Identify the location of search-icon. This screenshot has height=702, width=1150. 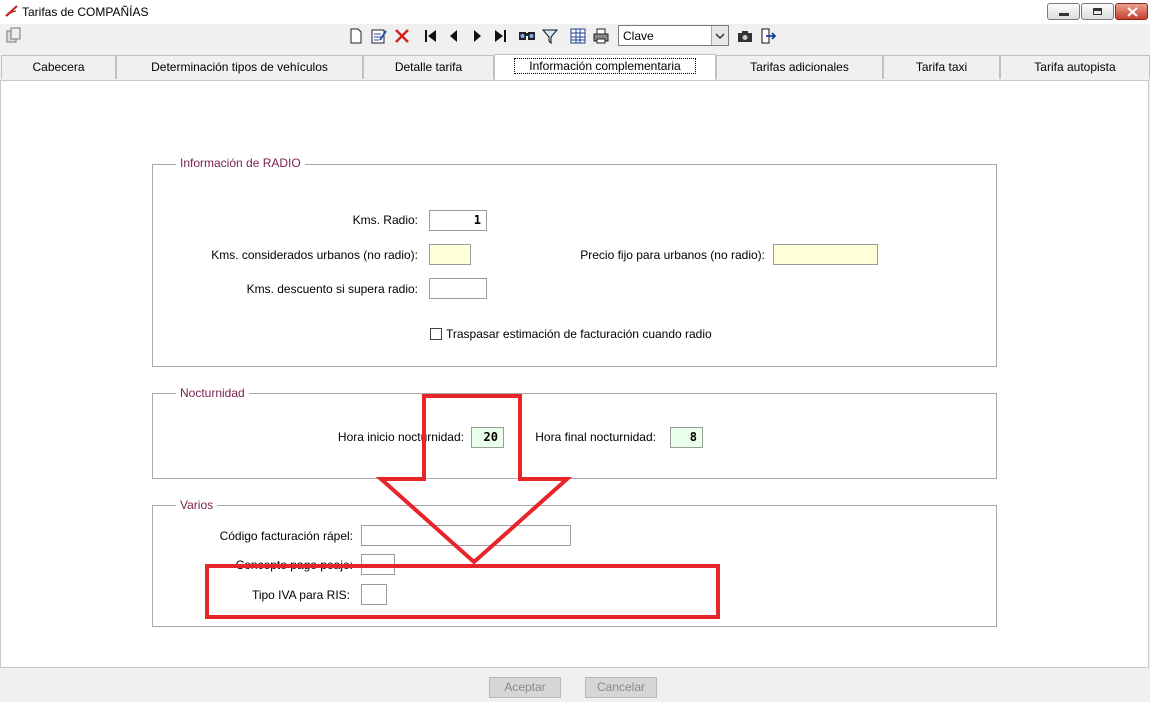
(527, 36).